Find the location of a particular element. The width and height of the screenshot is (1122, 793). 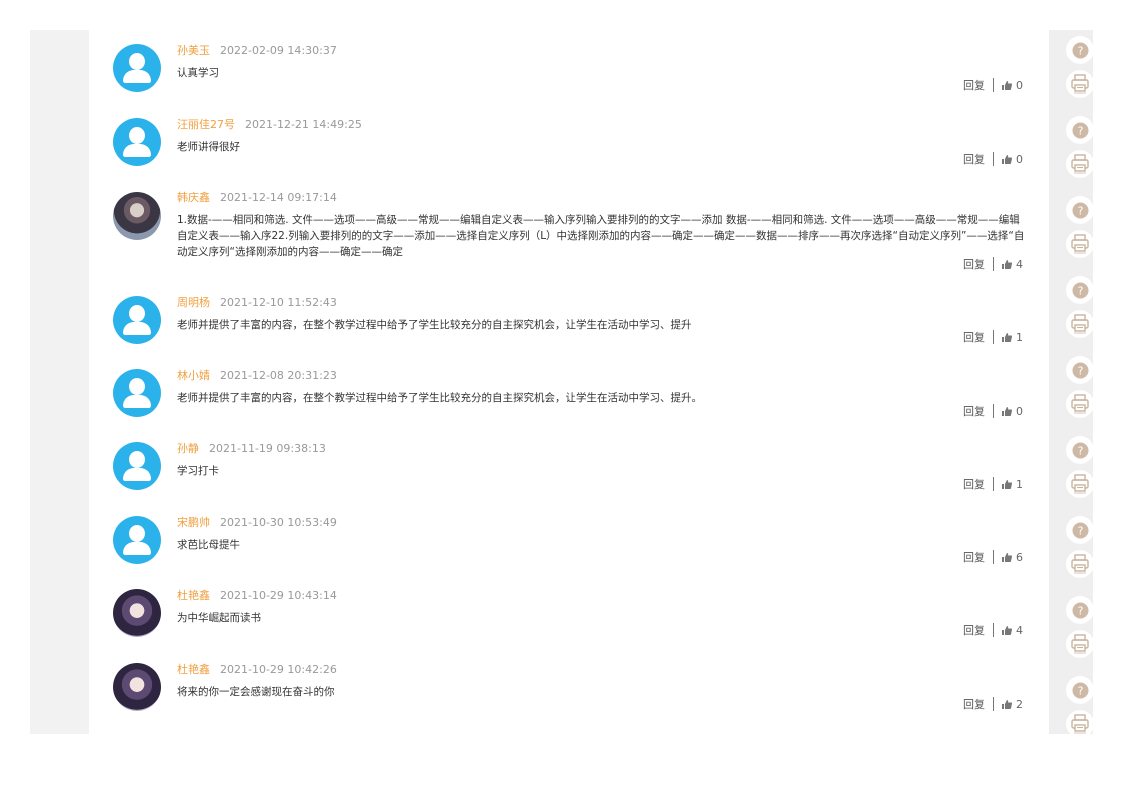

comment-time: 2021-12-10 11:52:43 is located at coordinates (278, 302).